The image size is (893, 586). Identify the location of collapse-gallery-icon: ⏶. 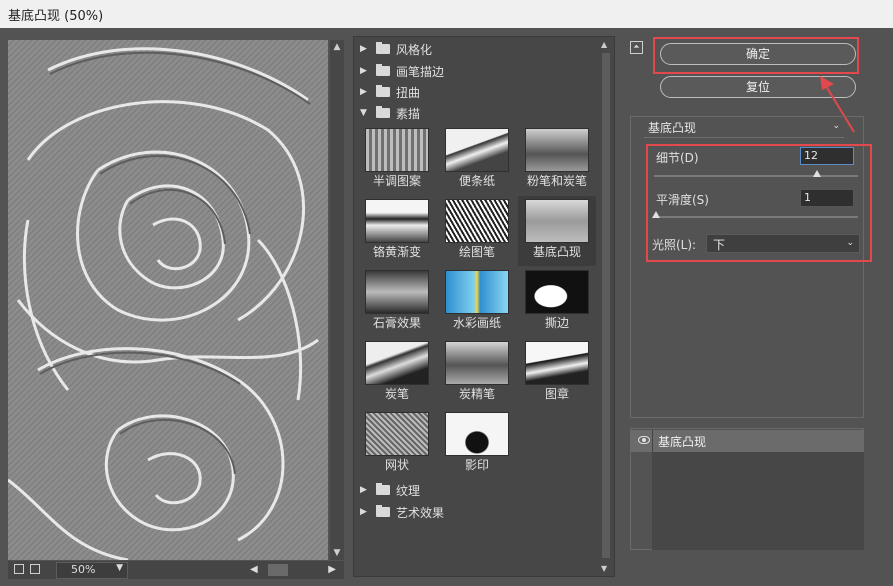
(636, 47).